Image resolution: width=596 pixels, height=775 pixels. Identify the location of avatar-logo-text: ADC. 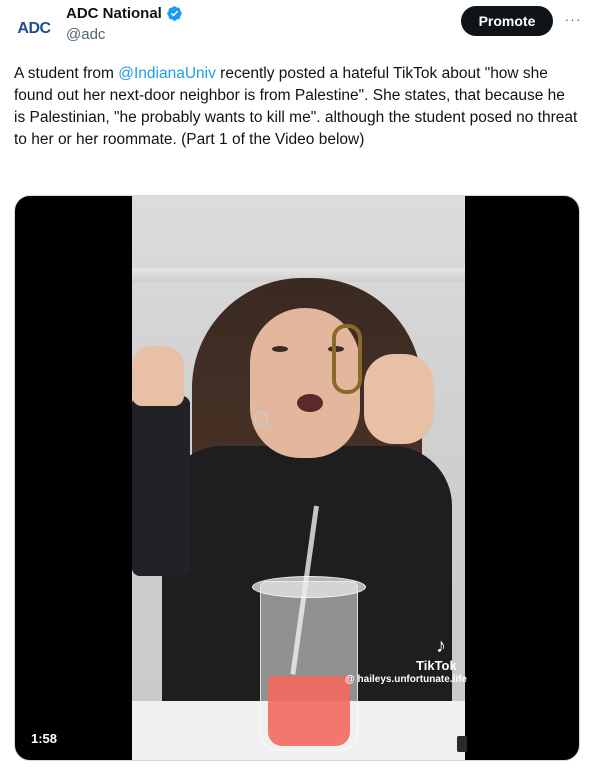
(34, 28).